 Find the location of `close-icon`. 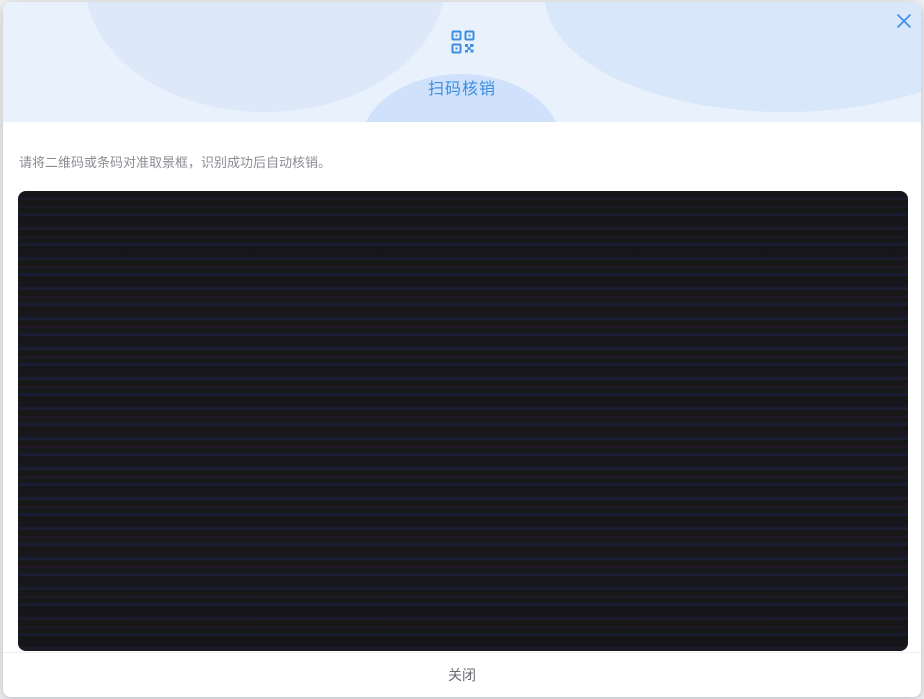

close-icon is located at coordinates (904, 21).